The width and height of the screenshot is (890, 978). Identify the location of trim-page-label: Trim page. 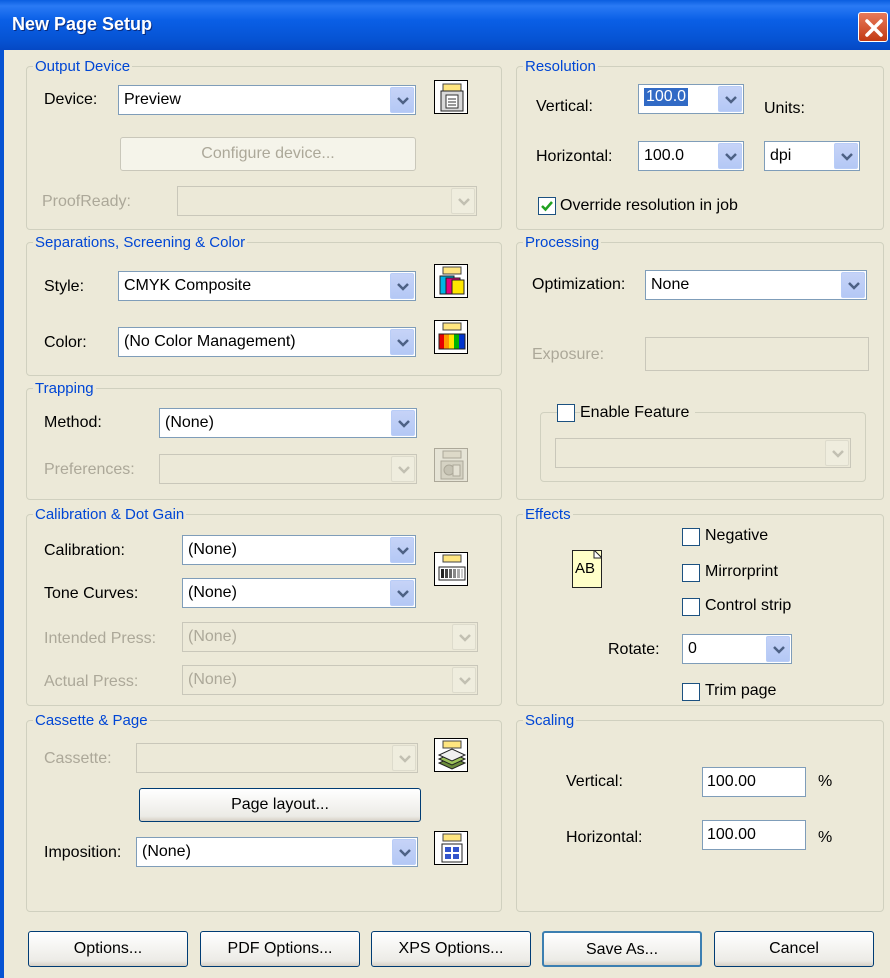
(741, 690).